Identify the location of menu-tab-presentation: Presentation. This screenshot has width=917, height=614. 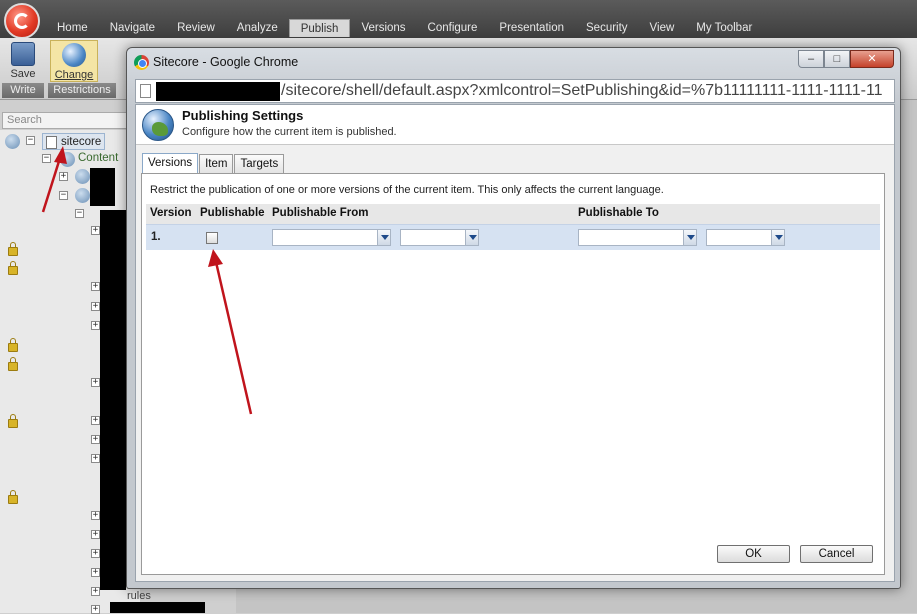
(531, 28).